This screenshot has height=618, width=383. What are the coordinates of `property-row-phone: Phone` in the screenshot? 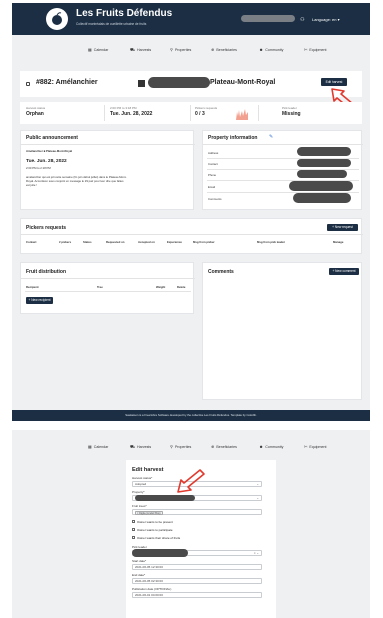 It's located at (212, 175).